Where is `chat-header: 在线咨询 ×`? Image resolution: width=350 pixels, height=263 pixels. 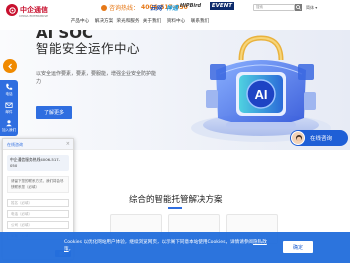 chat-header: 在线咨询 × is located at coordinates (38, 144).